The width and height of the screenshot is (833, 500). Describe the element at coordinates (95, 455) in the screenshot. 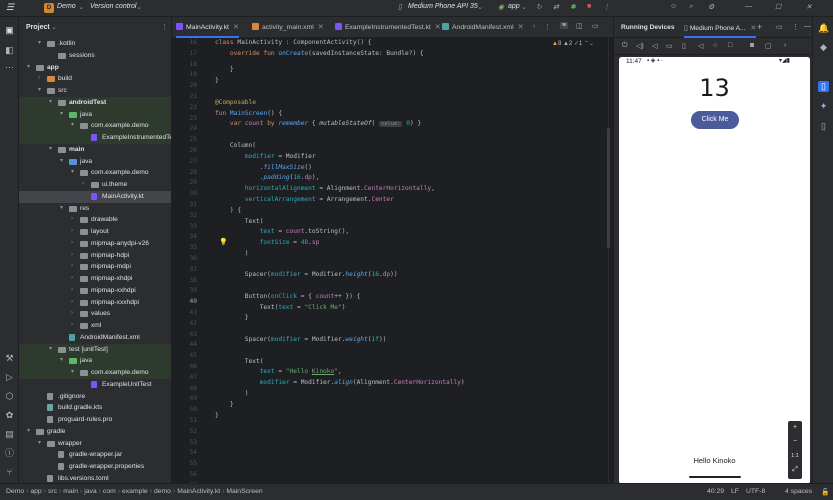

I see `tree-item: gradle-wrapper.jar` at that location.